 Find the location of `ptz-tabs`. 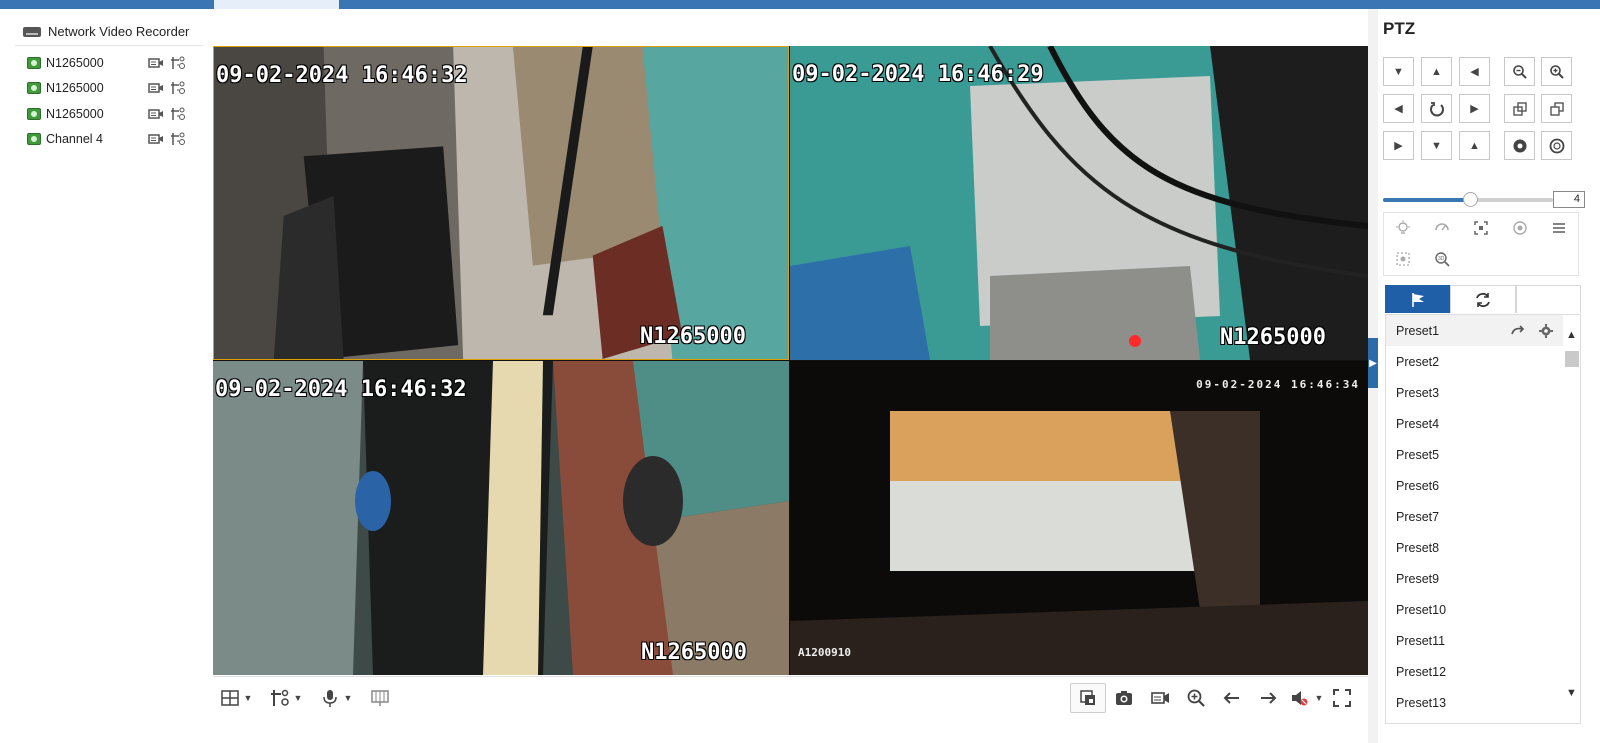

ptz-tabs is located at coordinates (1483, 299).